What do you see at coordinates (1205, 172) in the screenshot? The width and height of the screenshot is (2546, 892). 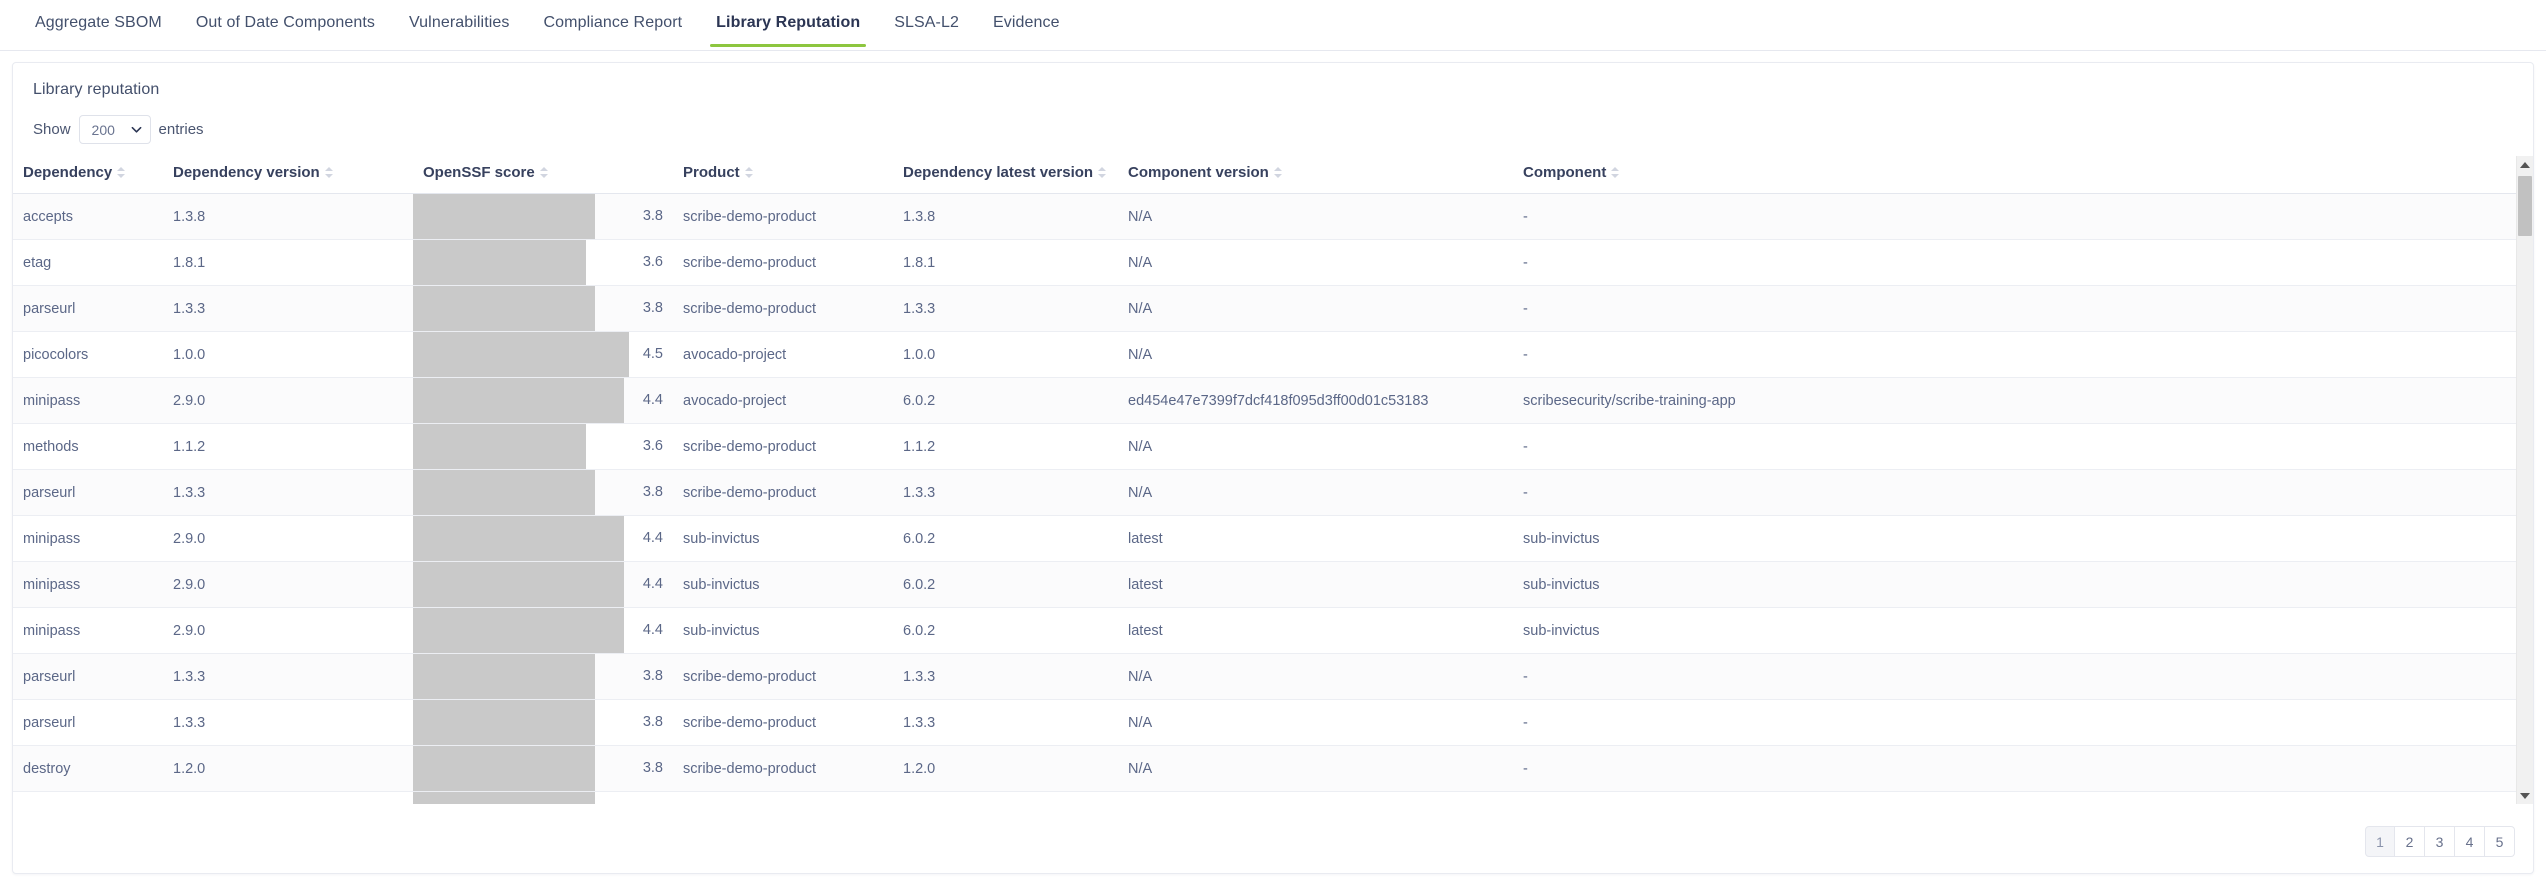 I see `column-header-inner: Component version` at bounding box center [1205, 172].